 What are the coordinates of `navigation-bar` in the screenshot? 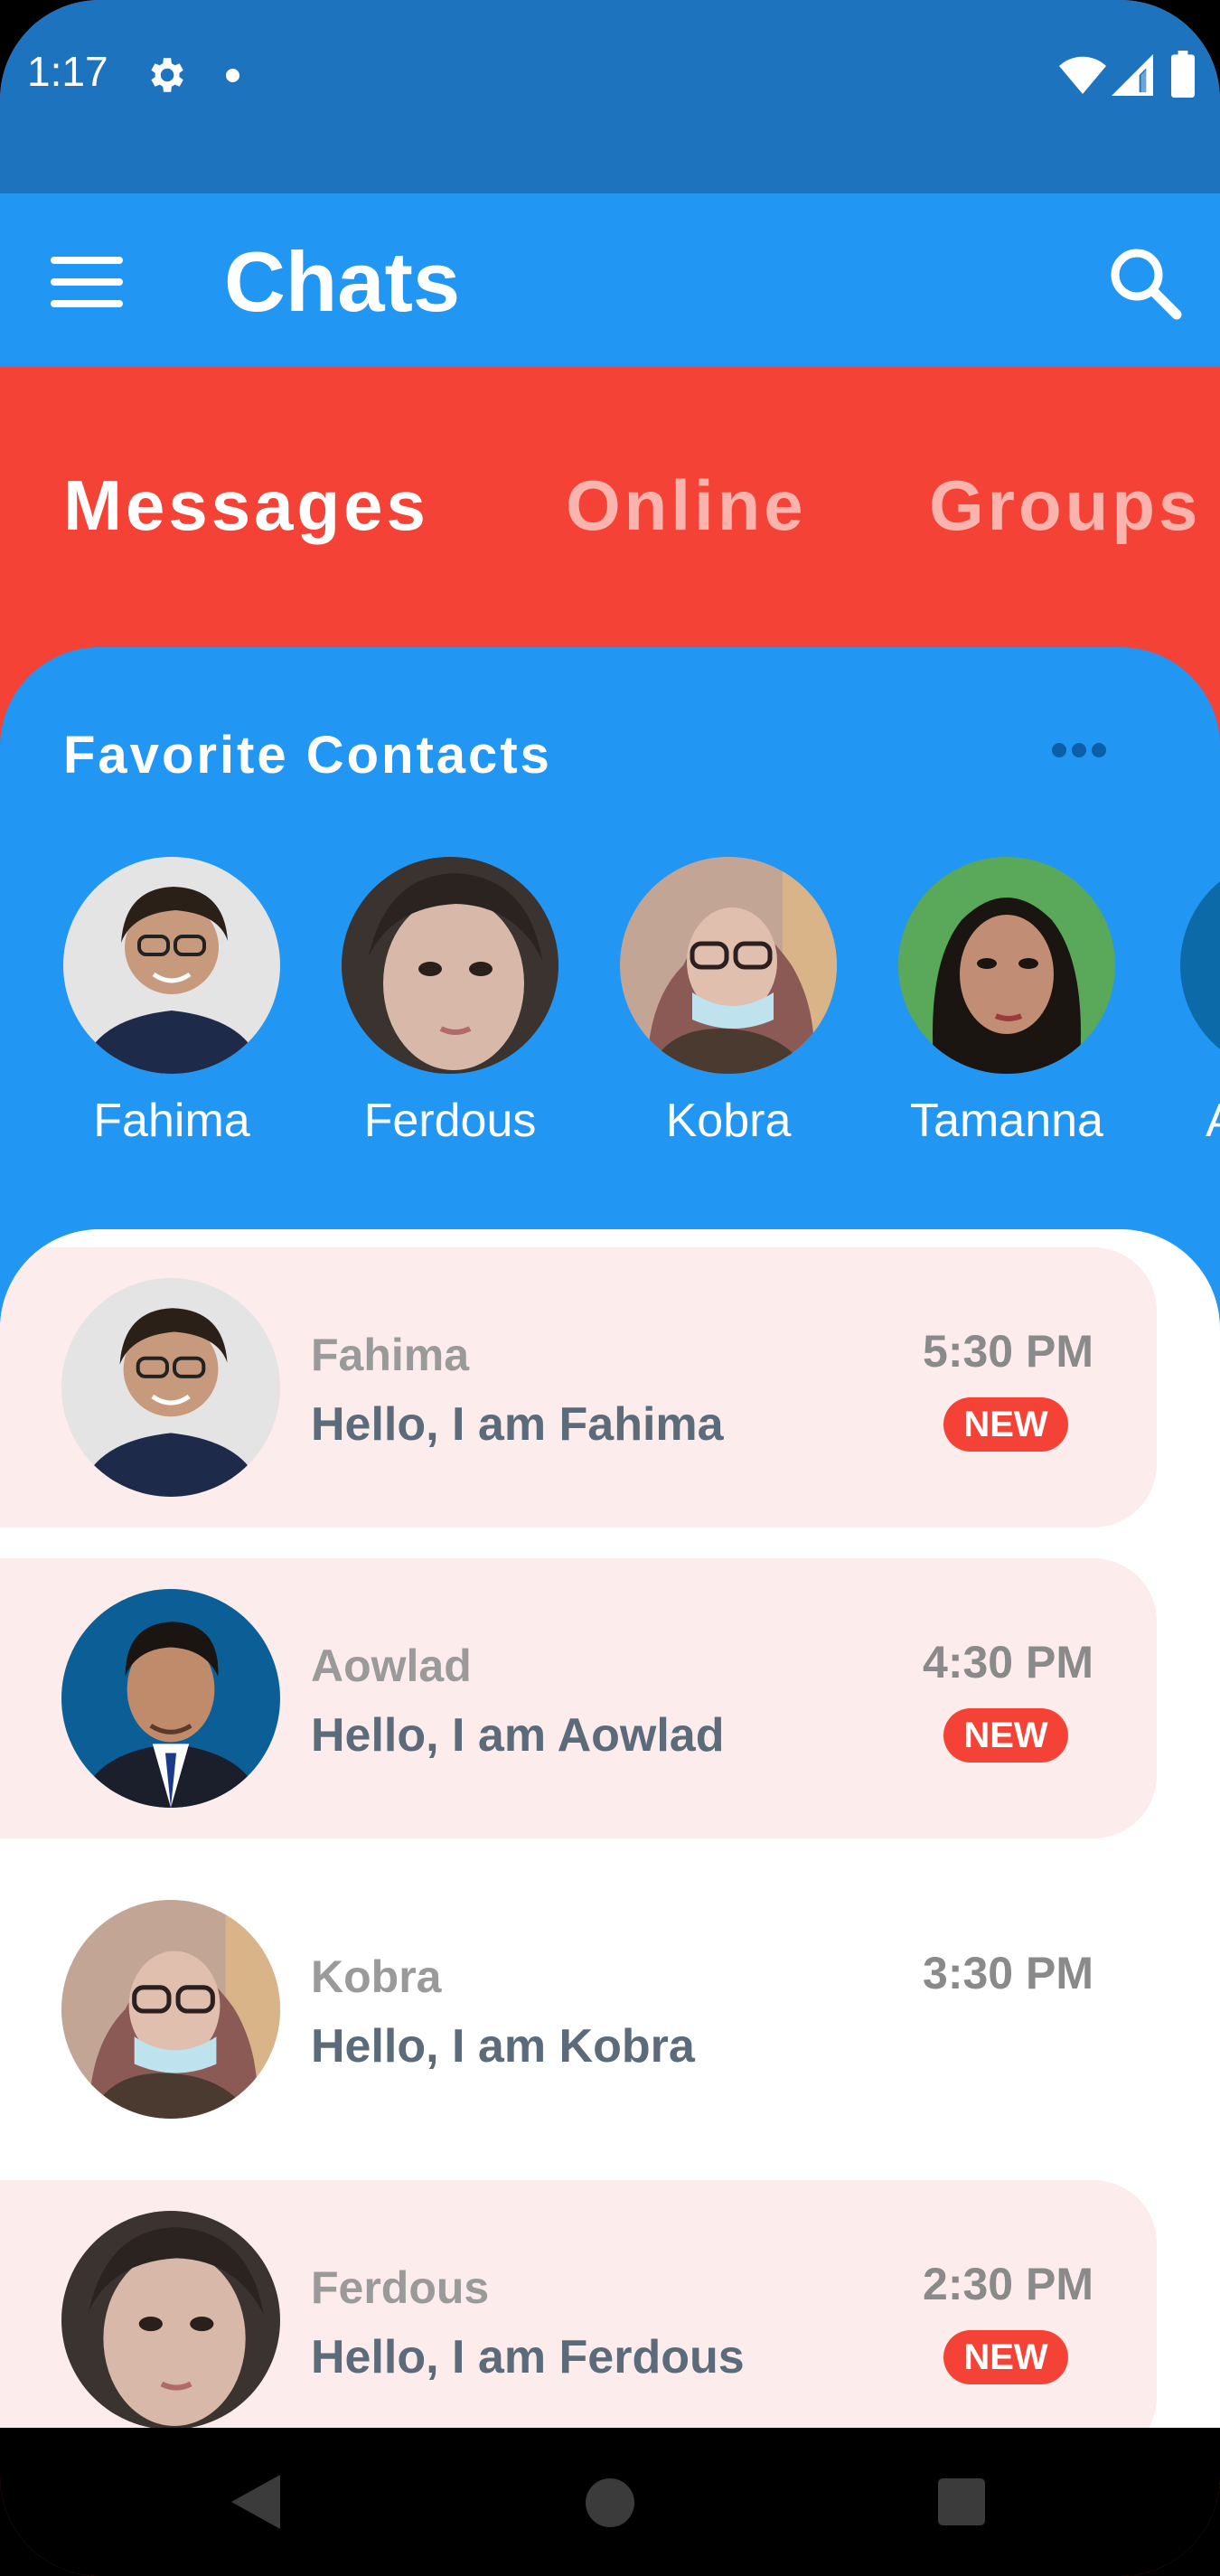 It's located at (610, 2502).